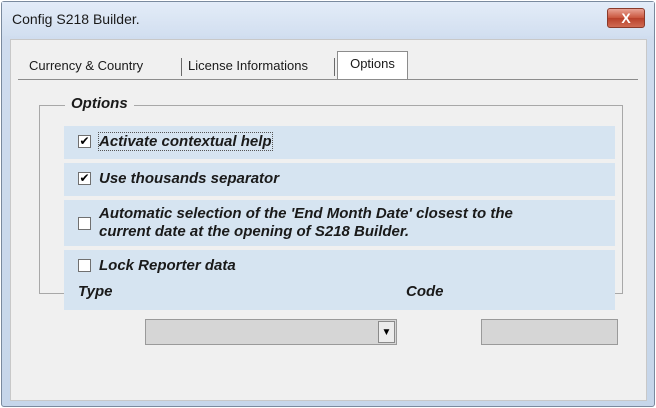 The height and width of the screenshot is (408, 656). Describe the element at coordinates (328, 19) in the screenshot. I see `title-bar: Config S218 Builder. X` at that location.